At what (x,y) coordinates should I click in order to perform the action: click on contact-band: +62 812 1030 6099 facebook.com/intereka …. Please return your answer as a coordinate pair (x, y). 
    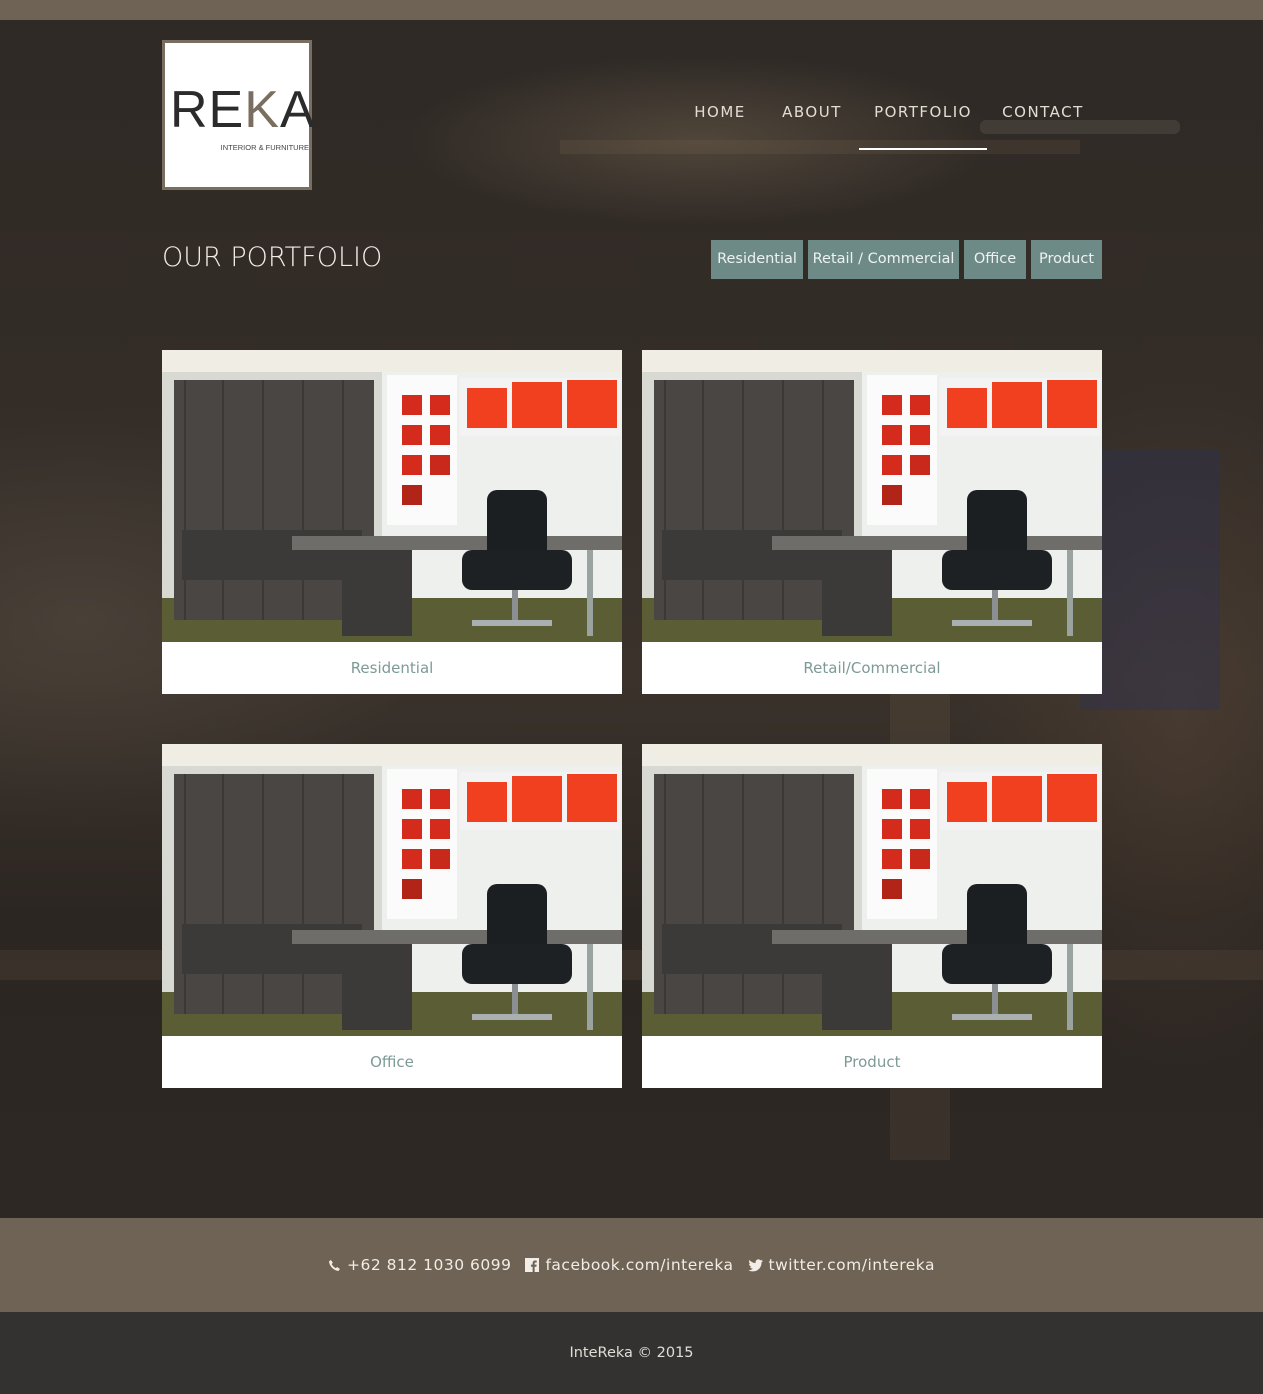
    Looking at the image, I should click on (631, 1265).